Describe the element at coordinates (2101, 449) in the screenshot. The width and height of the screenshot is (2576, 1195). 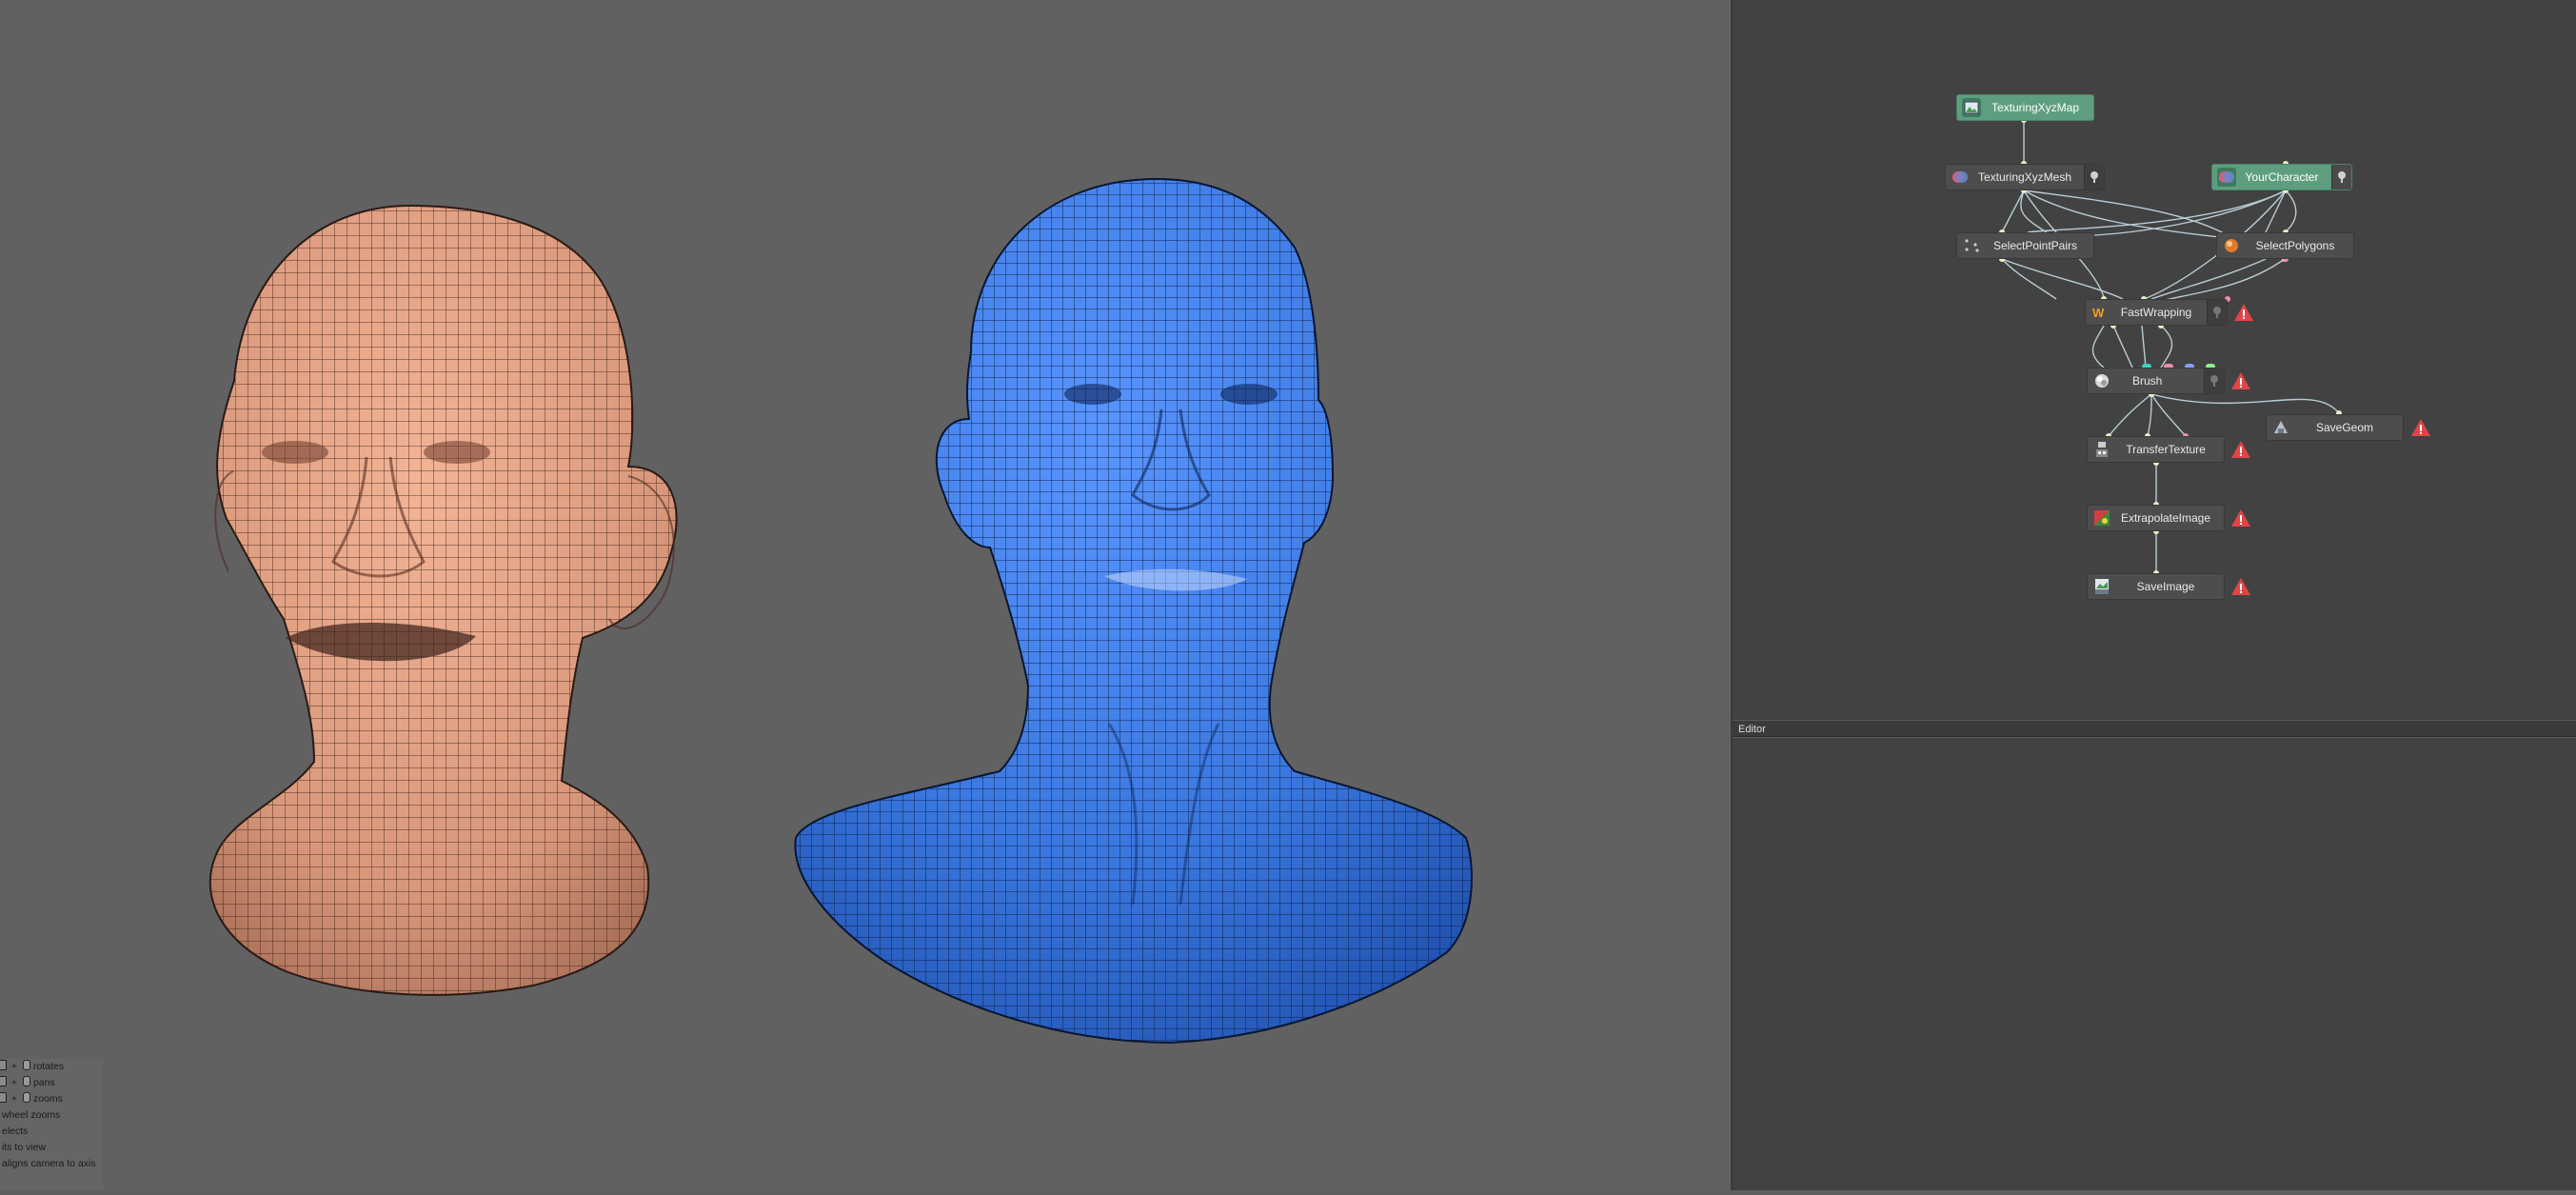
I see `transfer-icon` at that location.